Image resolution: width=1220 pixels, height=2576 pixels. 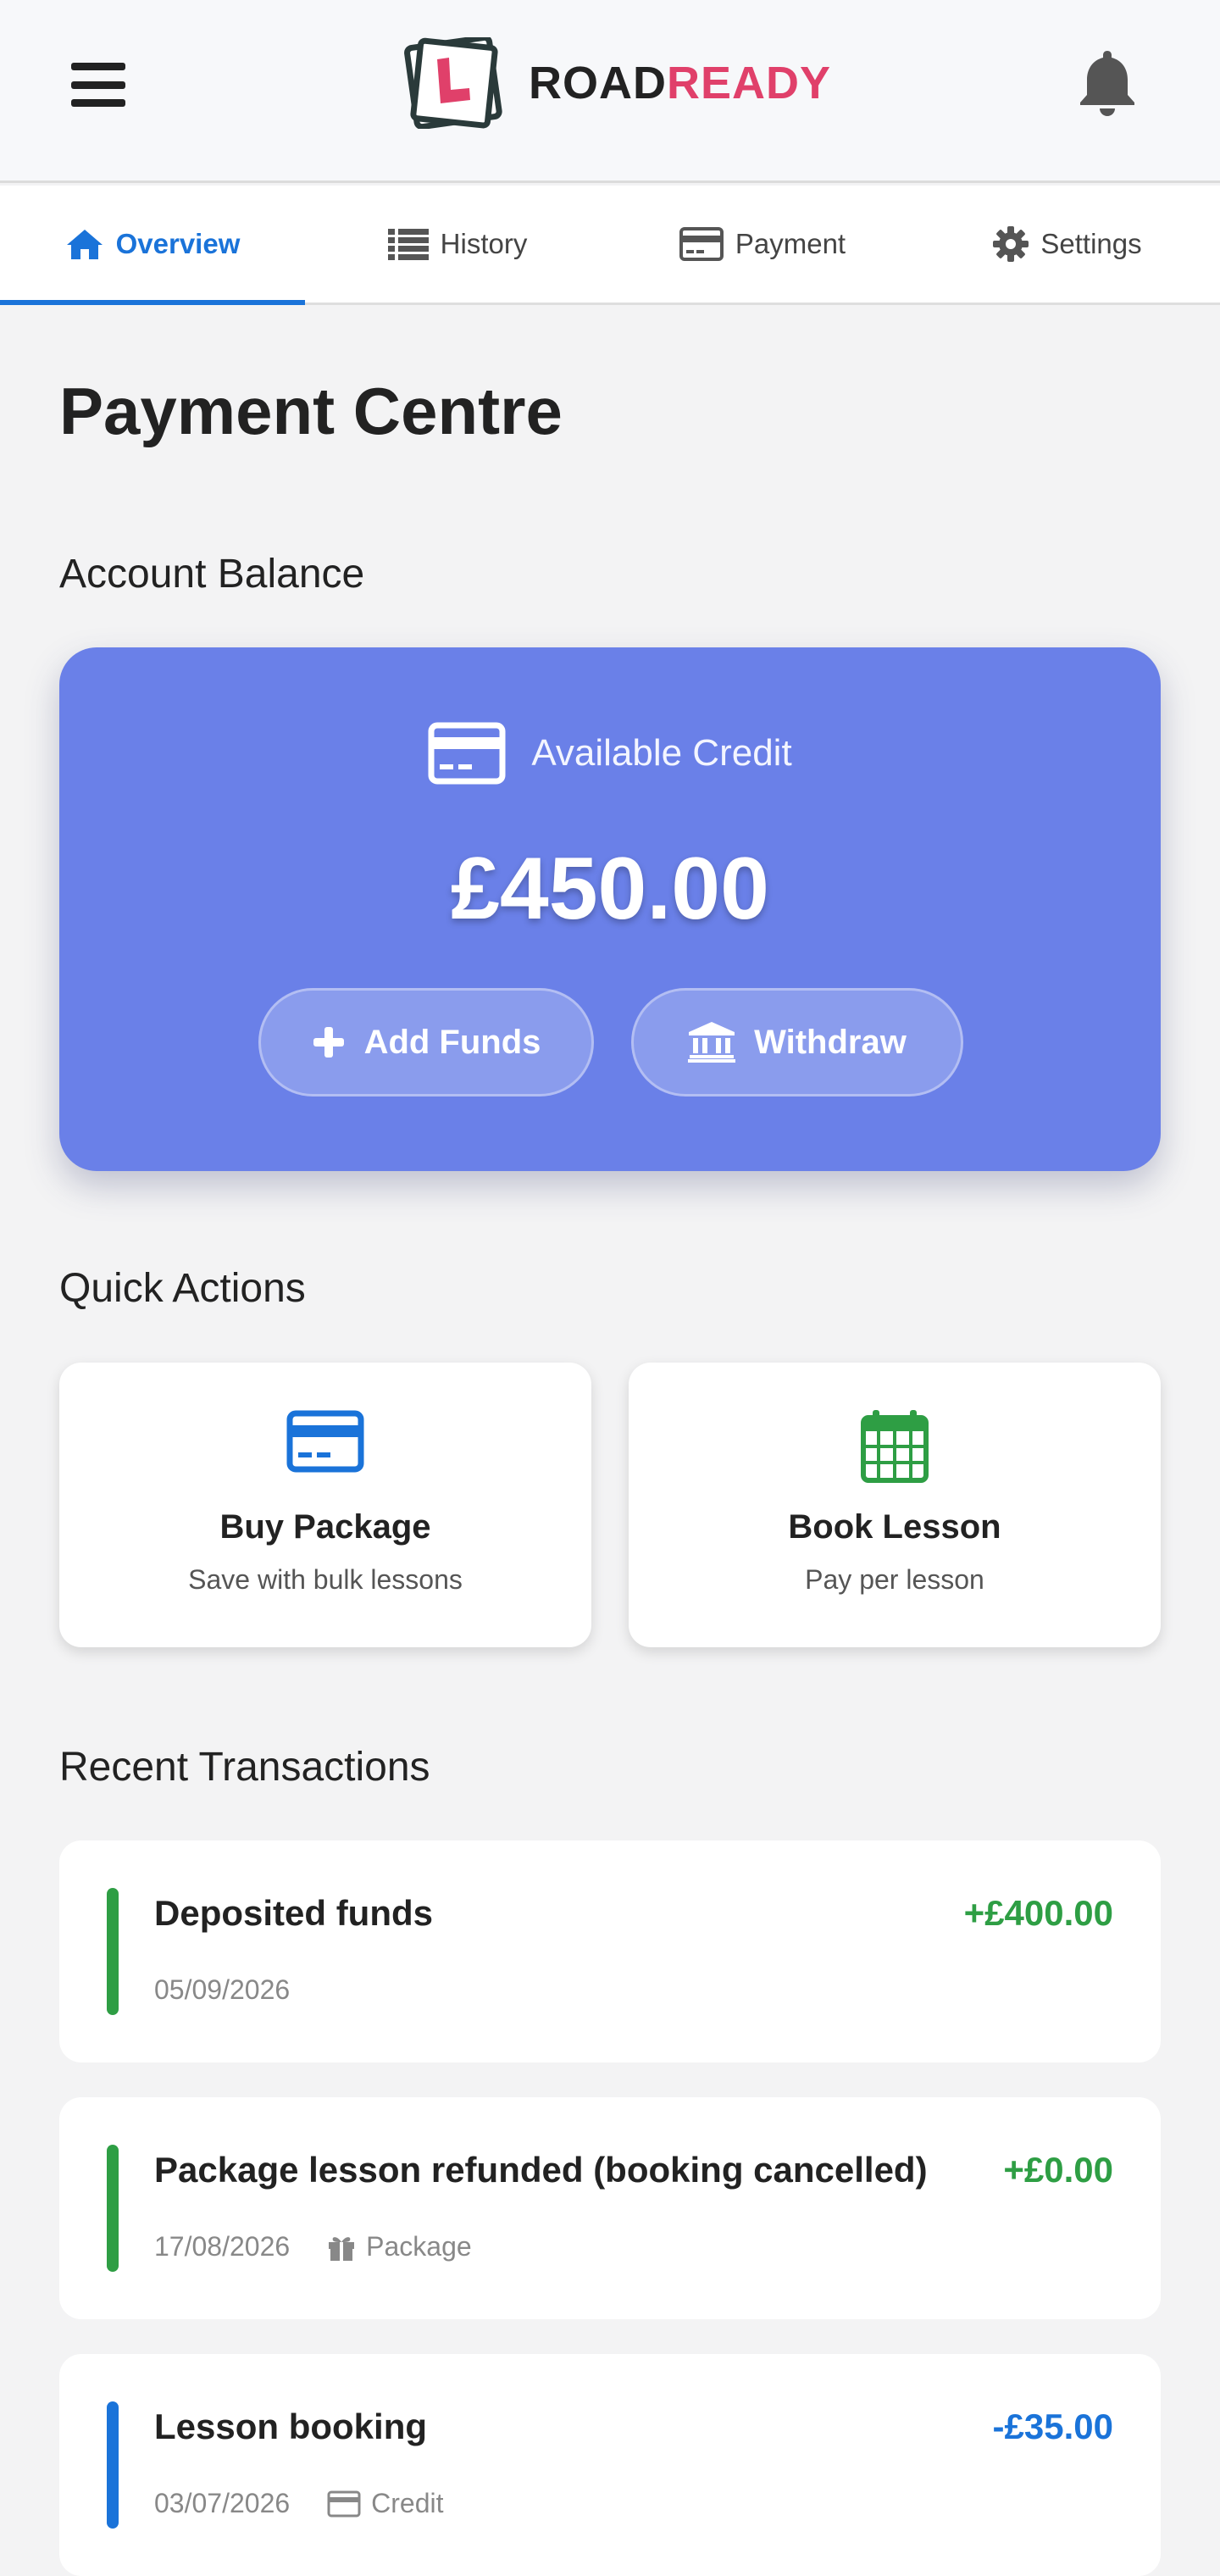 I want to click on transaction-amount: +£400.00, so click(x=1038, y=1913).